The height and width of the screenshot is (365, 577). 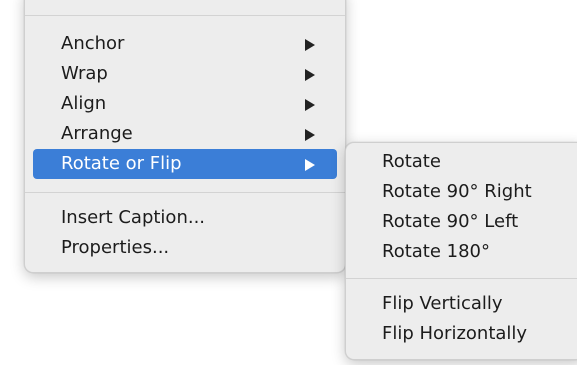 I want to click on submenu-item-rotate-180: Rotate 180°, so click(x=465, y=252).